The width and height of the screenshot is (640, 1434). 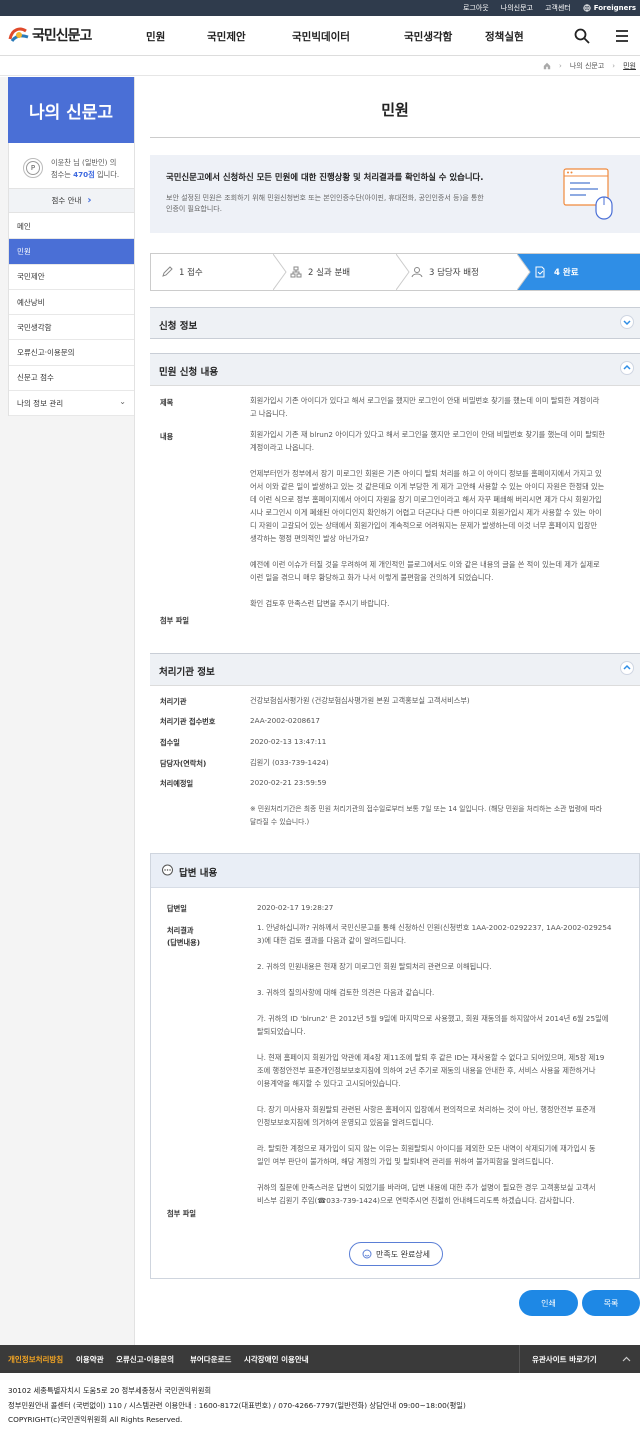 What do you see at coordinates (174, 620) in the screenshot?
I see `apply-file-label: 첨부 파일` at bounding box center [174, 620].